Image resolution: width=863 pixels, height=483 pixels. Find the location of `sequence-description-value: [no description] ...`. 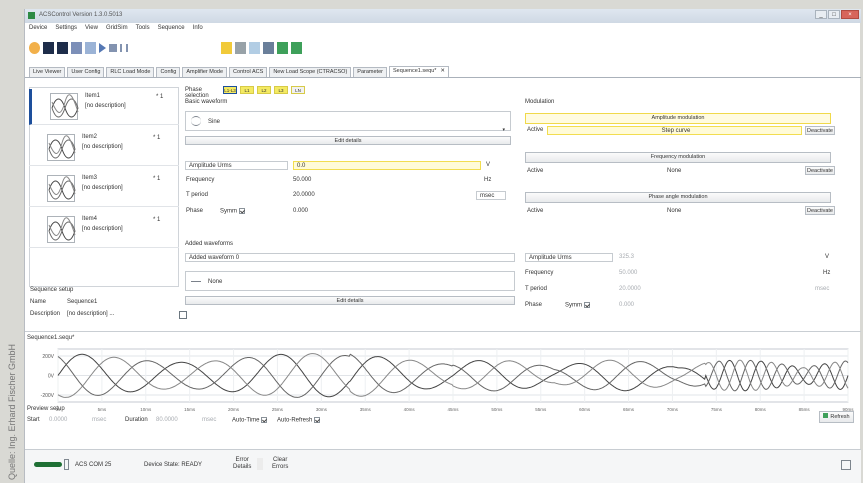

sequence-description-value: [no description] ... is located at coordinates (90, 314).